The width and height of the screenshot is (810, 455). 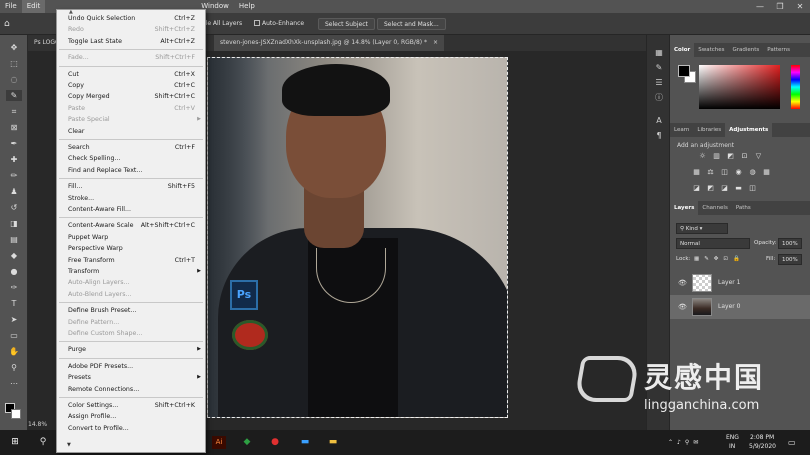 What do you see at coordinates (744, 156) in the screenshot?
I see `exposure-icon: ⊡` at bounding box center [744, 156].